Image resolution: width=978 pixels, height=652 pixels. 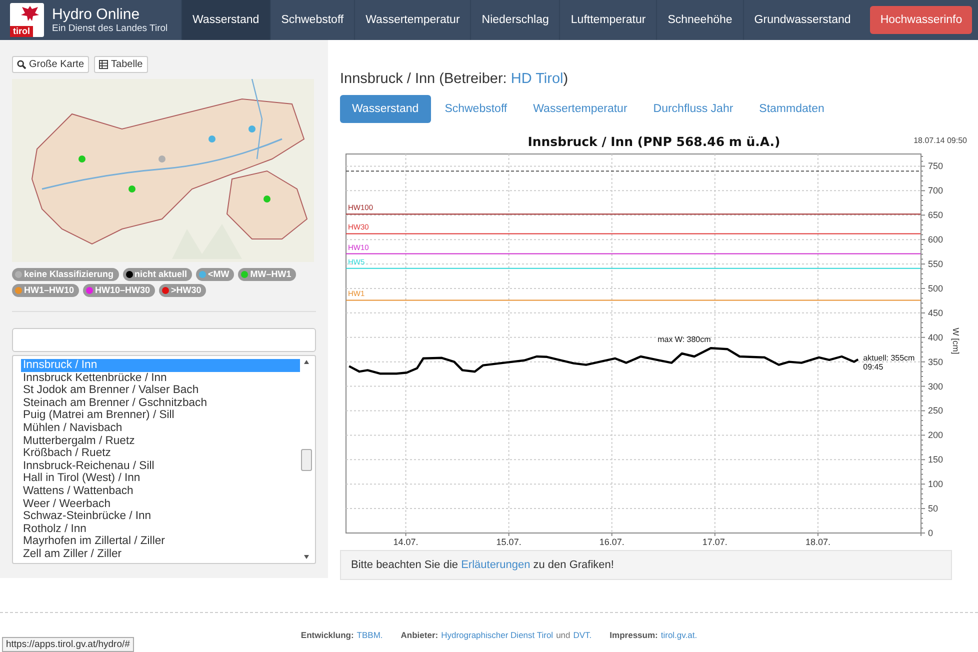 What do you see at coordinates (405, 542) in the screenshot?
I see `axis-tick-label: 14.07.` at bounding box center [405, 542].